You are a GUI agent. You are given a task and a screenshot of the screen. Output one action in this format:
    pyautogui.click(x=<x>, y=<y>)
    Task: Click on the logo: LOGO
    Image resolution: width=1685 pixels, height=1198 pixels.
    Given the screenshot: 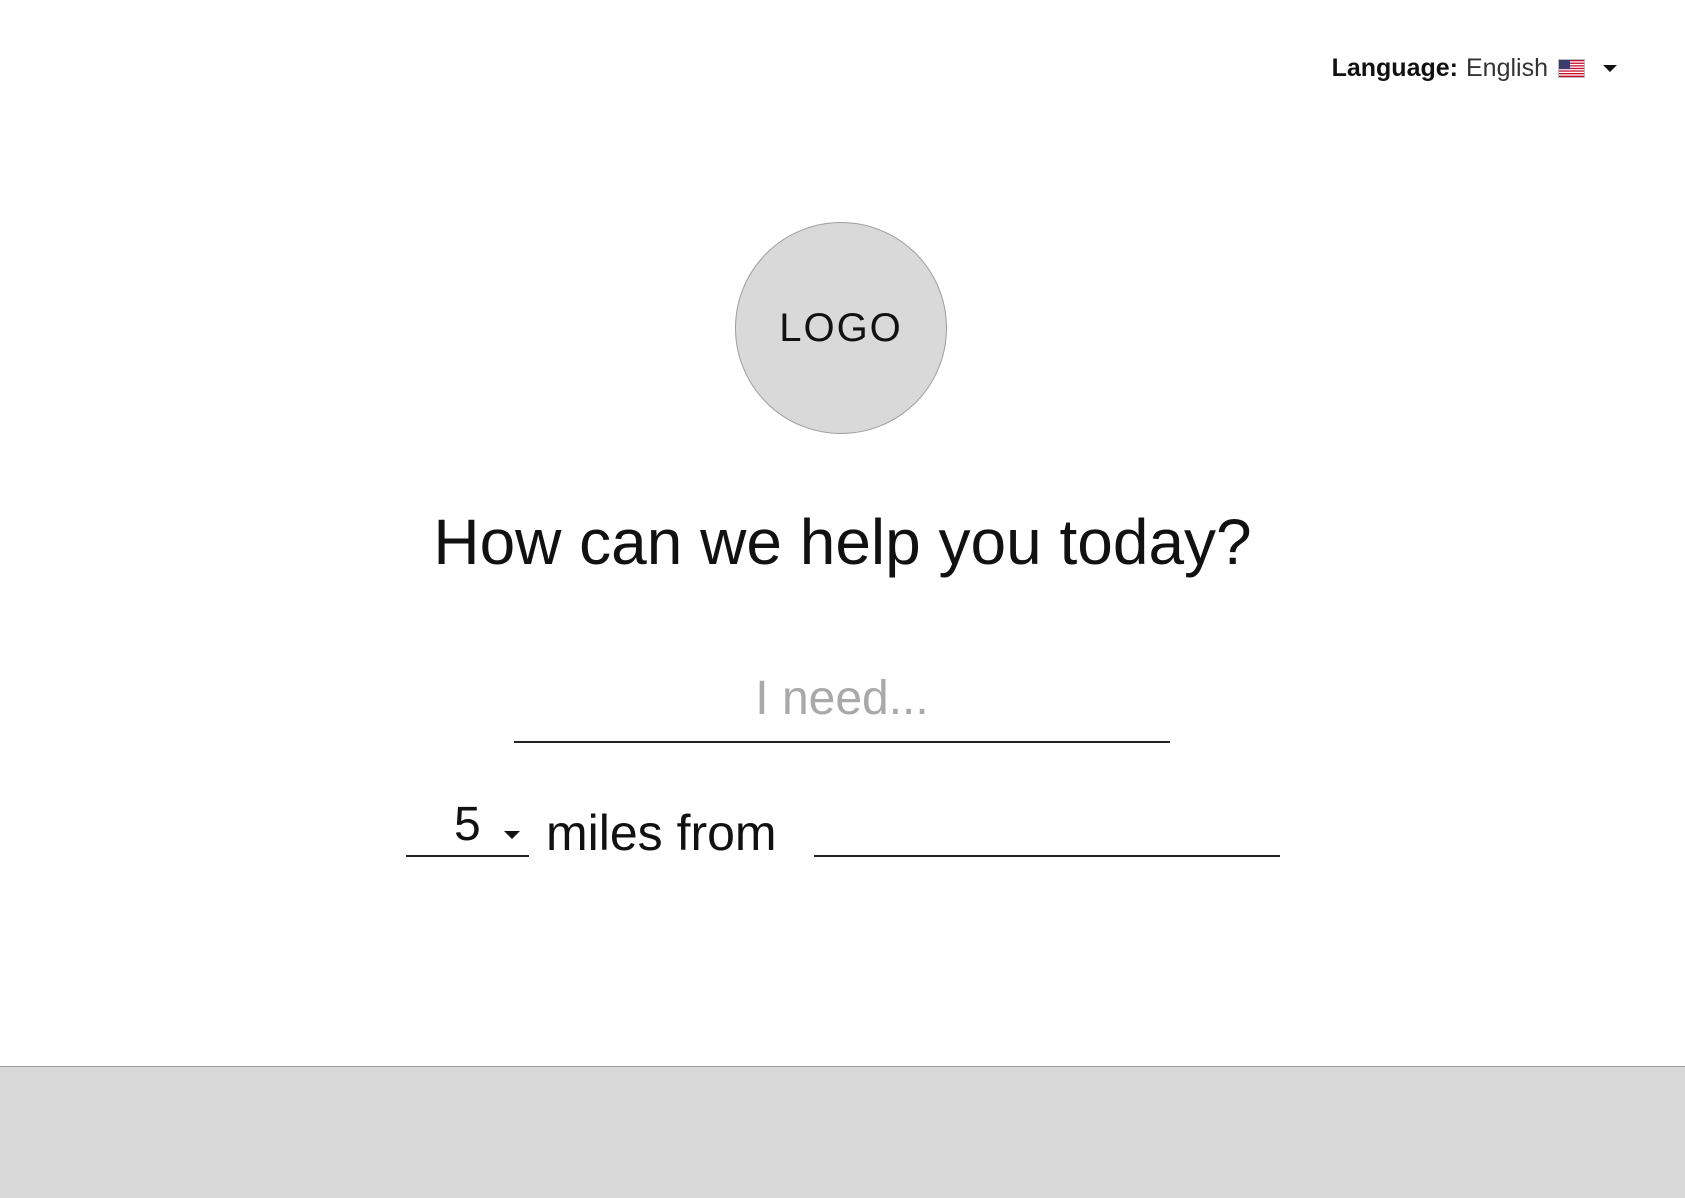 What is the action you would take?
    pyautogui.click(x=841, y=328)
    